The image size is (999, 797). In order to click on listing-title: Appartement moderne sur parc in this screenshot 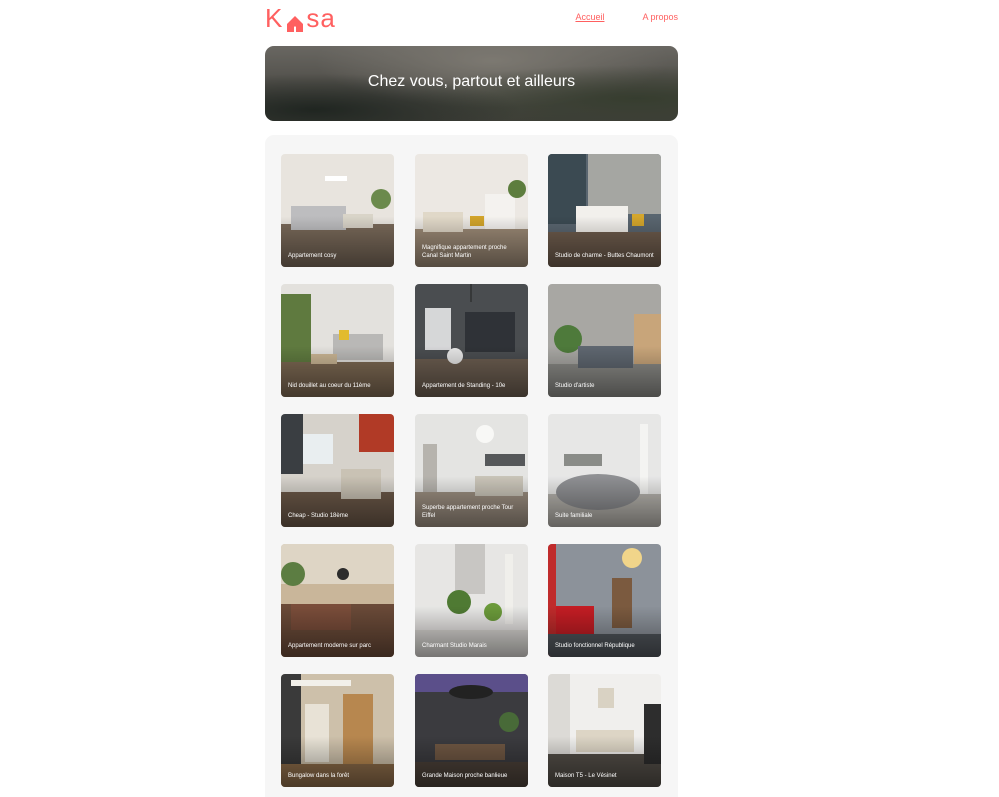, I will do `click(330, 646)`.